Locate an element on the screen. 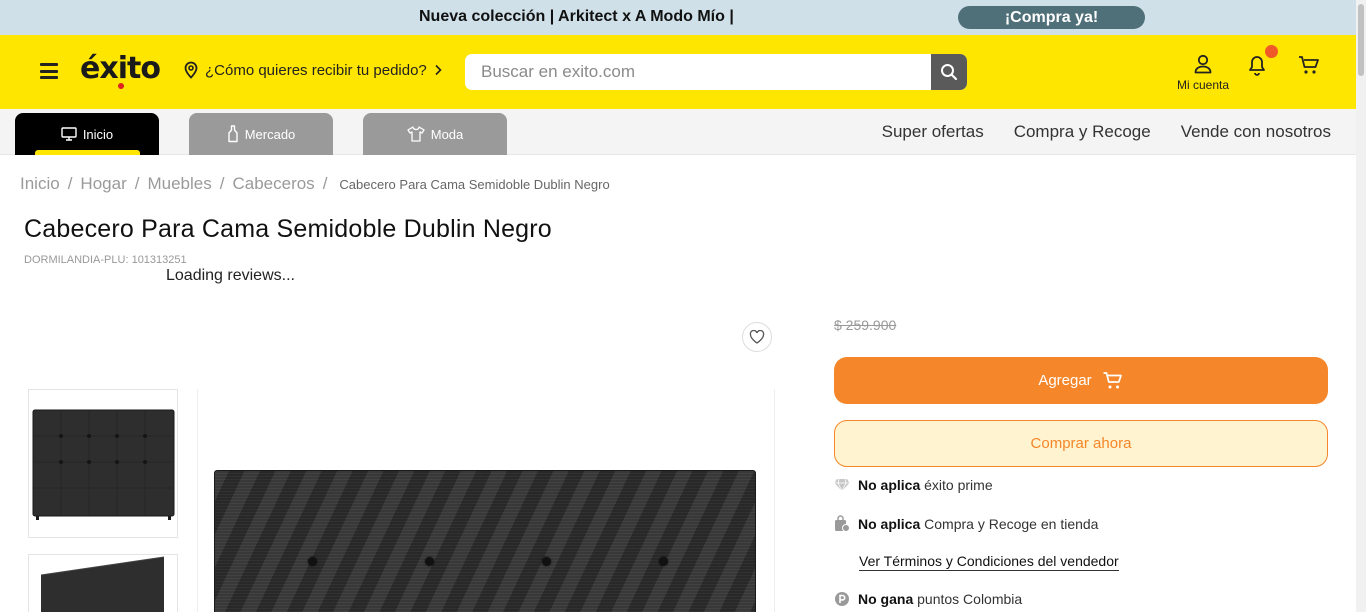 Image resolution: width=1366 pixels, height=612 pixels. pickup-info-text: No aplica Compra y Recoge en tienda is located at coordinates (978, 524).